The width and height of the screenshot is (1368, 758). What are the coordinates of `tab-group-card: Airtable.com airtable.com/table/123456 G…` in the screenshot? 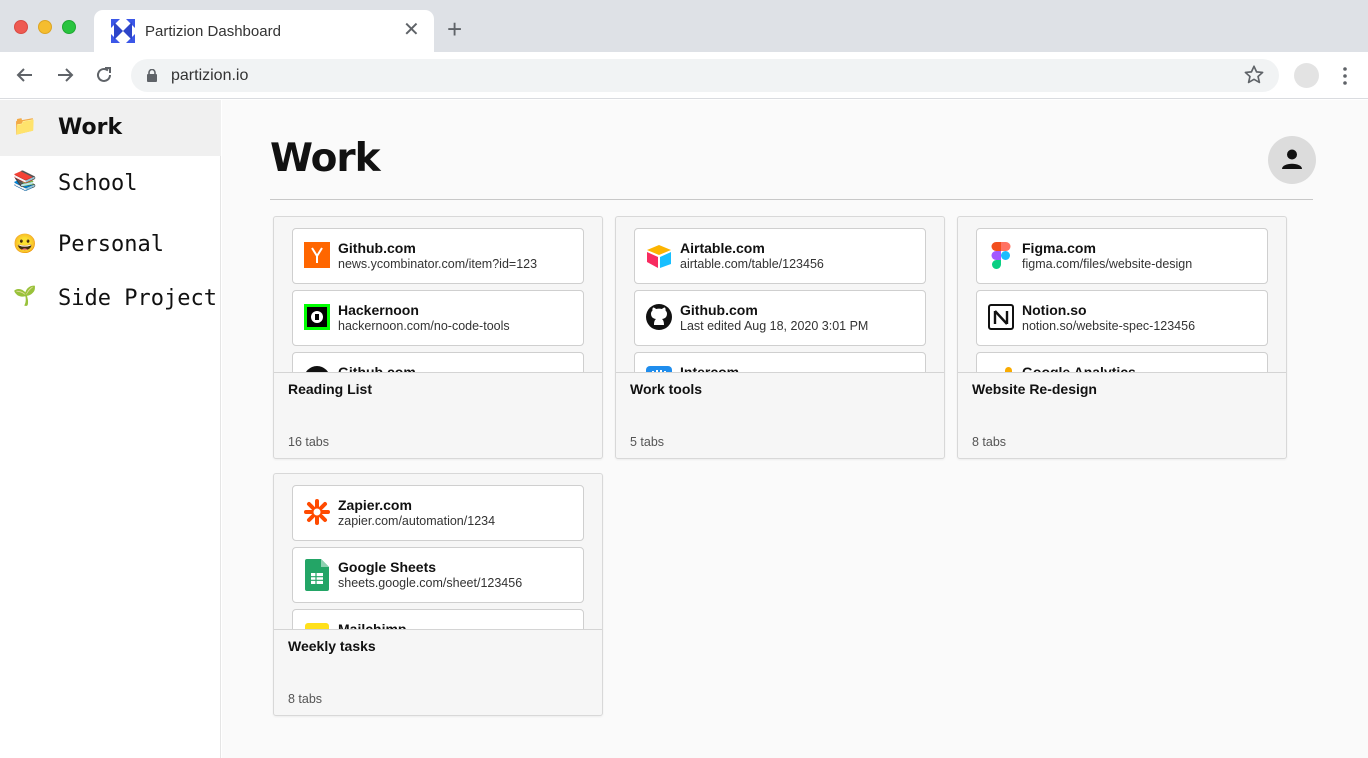 It's located at (780, 337).